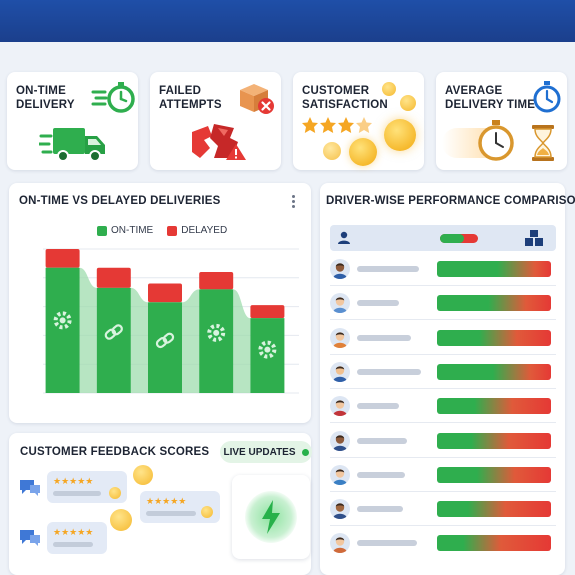 The width and height of the screenshot is (575, 575). Describe the element at coordinates (120, 201) in the screenshot. I see `delivery-chart-title: ON-TIME VS DELAYED DELIVERIES` at that location.